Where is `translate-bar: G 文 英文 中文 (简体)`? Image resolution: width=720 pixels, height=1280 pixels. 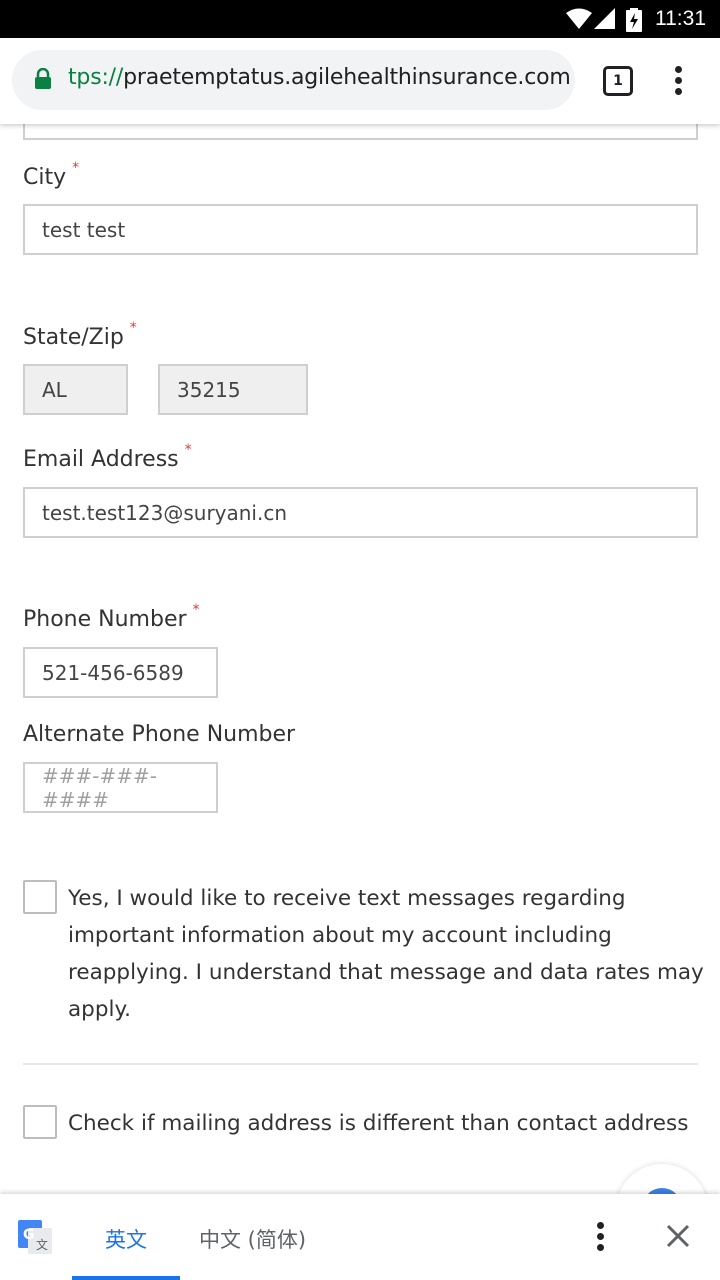 translate-bar: G 文 英文 中文 (简体) is located at coordinates (360, 1237).